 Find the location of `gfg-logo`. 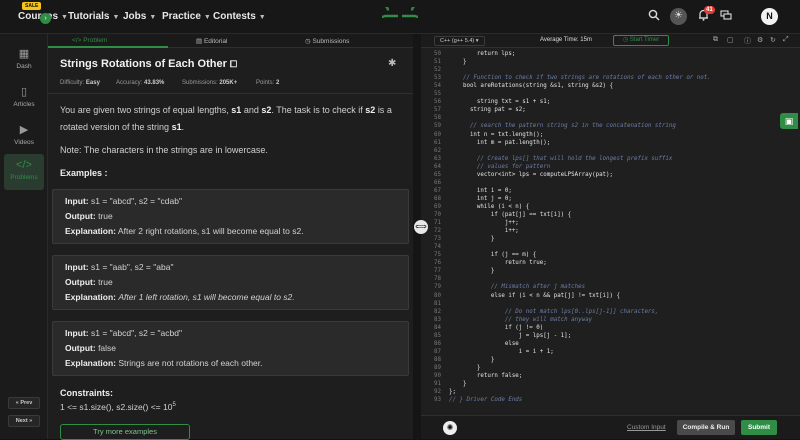

gfg-logo is located at coordinates (400, 16).